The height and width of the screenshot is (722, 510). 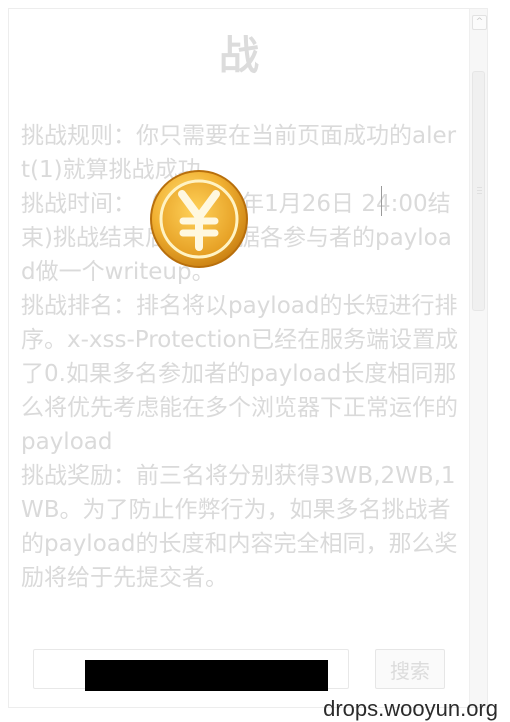 I want to click on chevron-up-icon: ^, so click(x=479, y=22).